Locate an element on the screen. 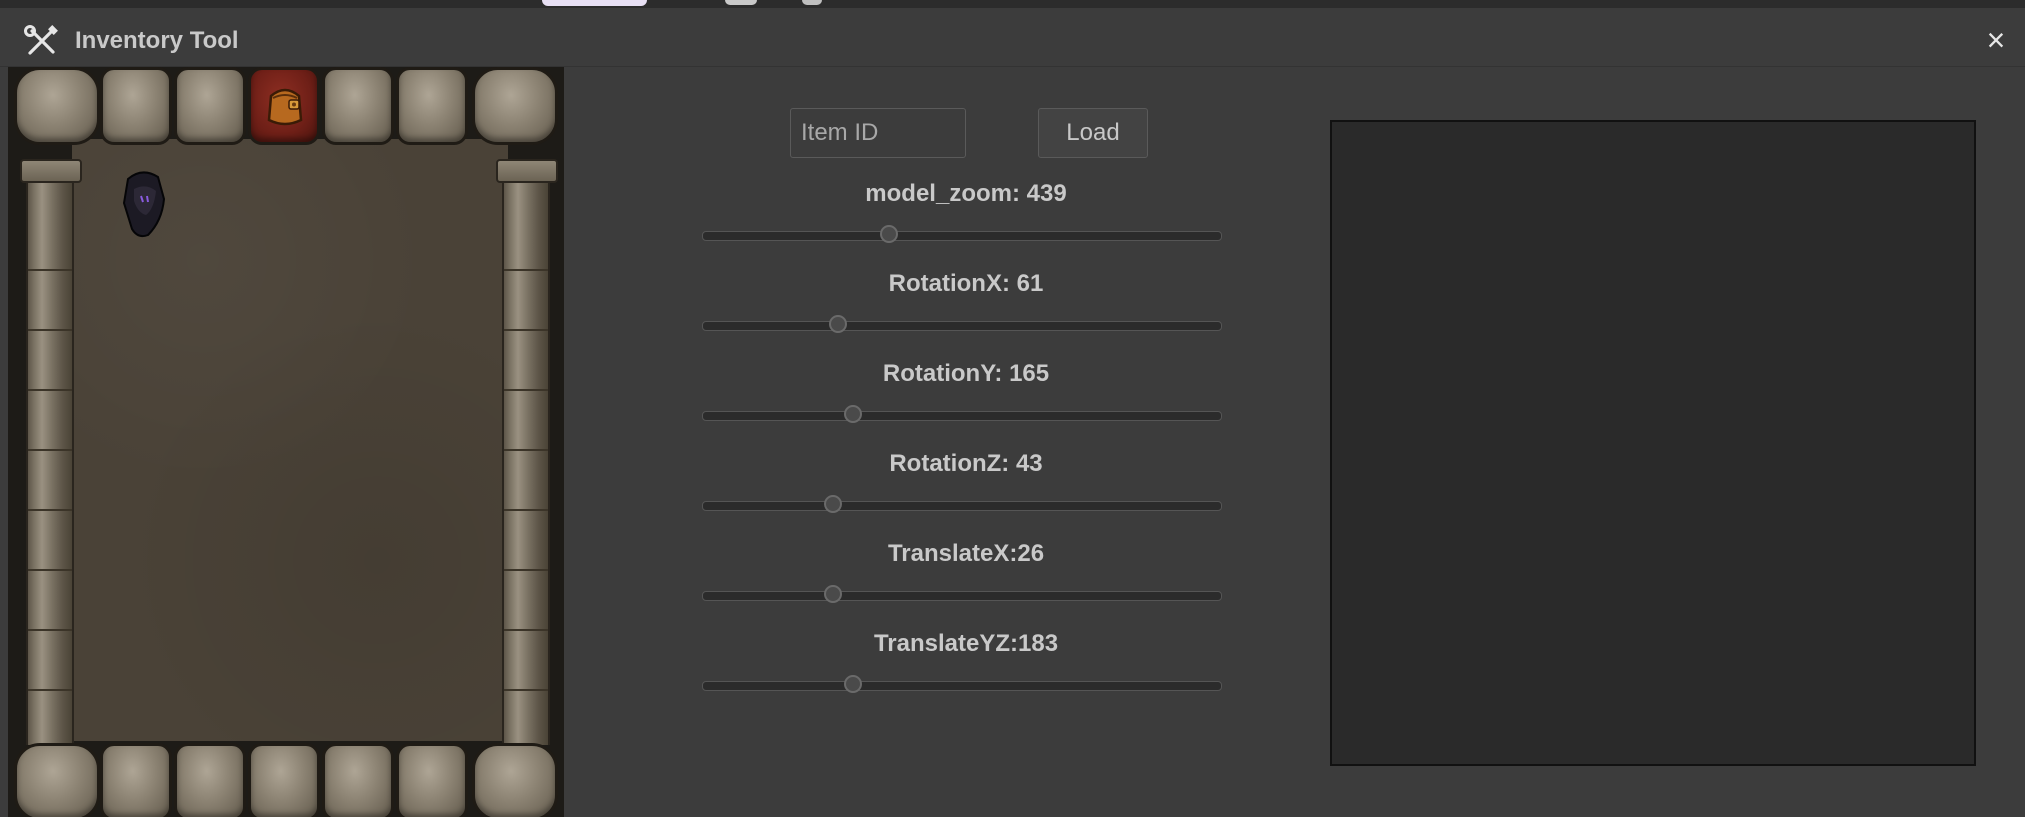 This screenshot has height=817, width=2025. inventory-slot is located at coordinates (142, 204).